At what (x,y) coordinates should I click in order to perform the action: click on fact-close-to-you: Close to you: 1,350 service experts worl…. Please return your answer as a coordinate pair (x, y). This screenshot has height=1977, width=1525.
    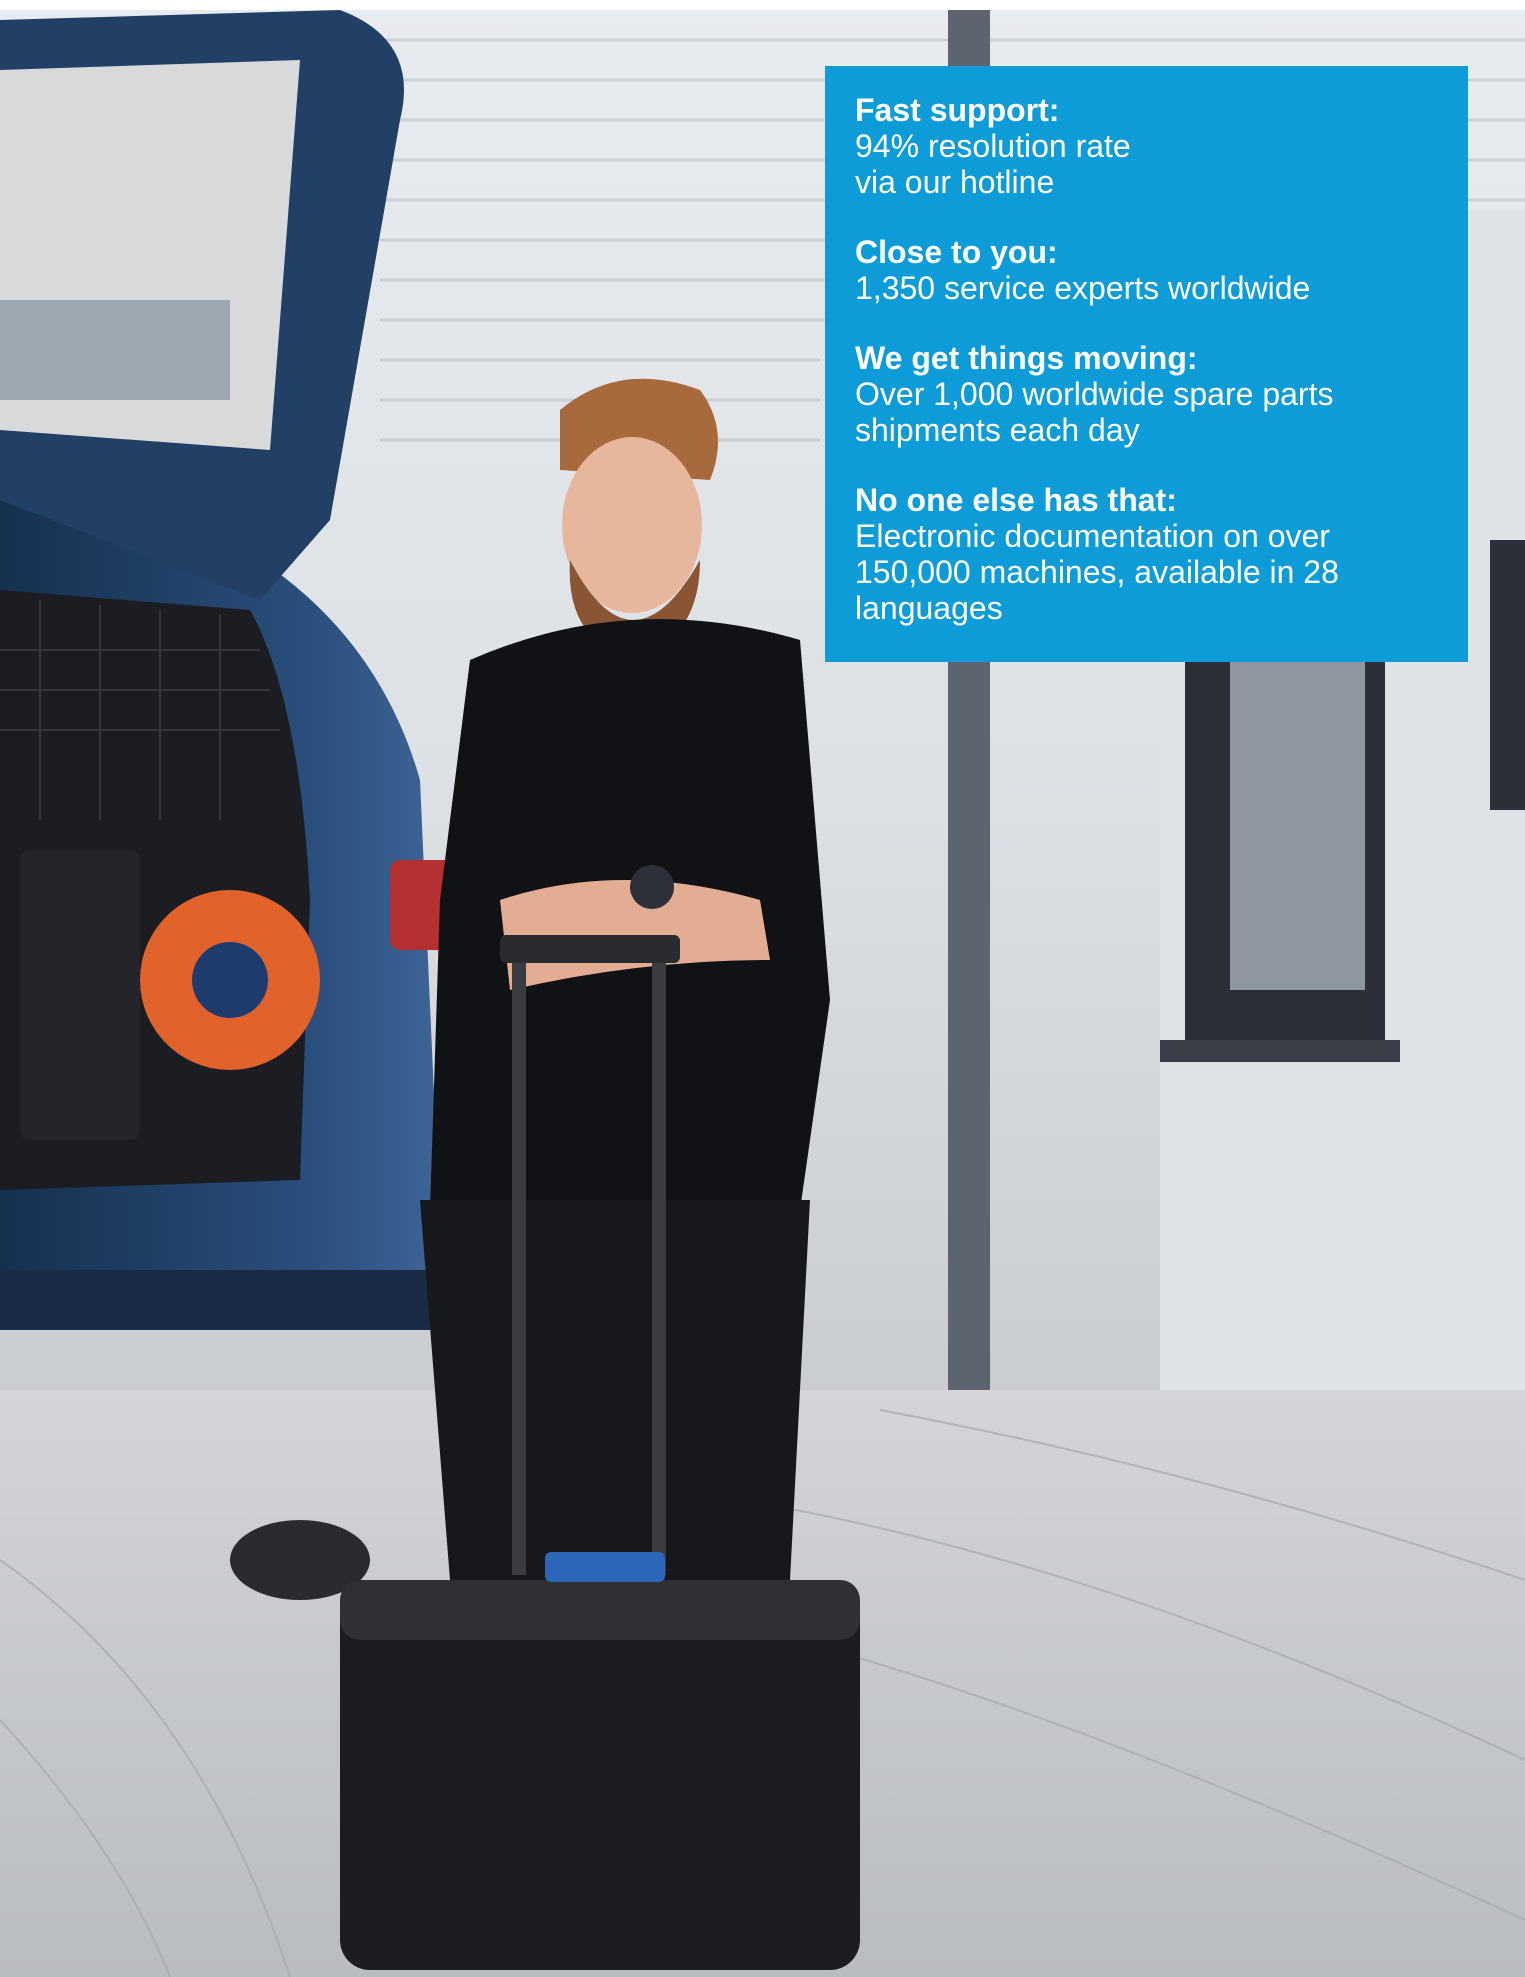
    Looking at the image, I should click on (1146, 270).